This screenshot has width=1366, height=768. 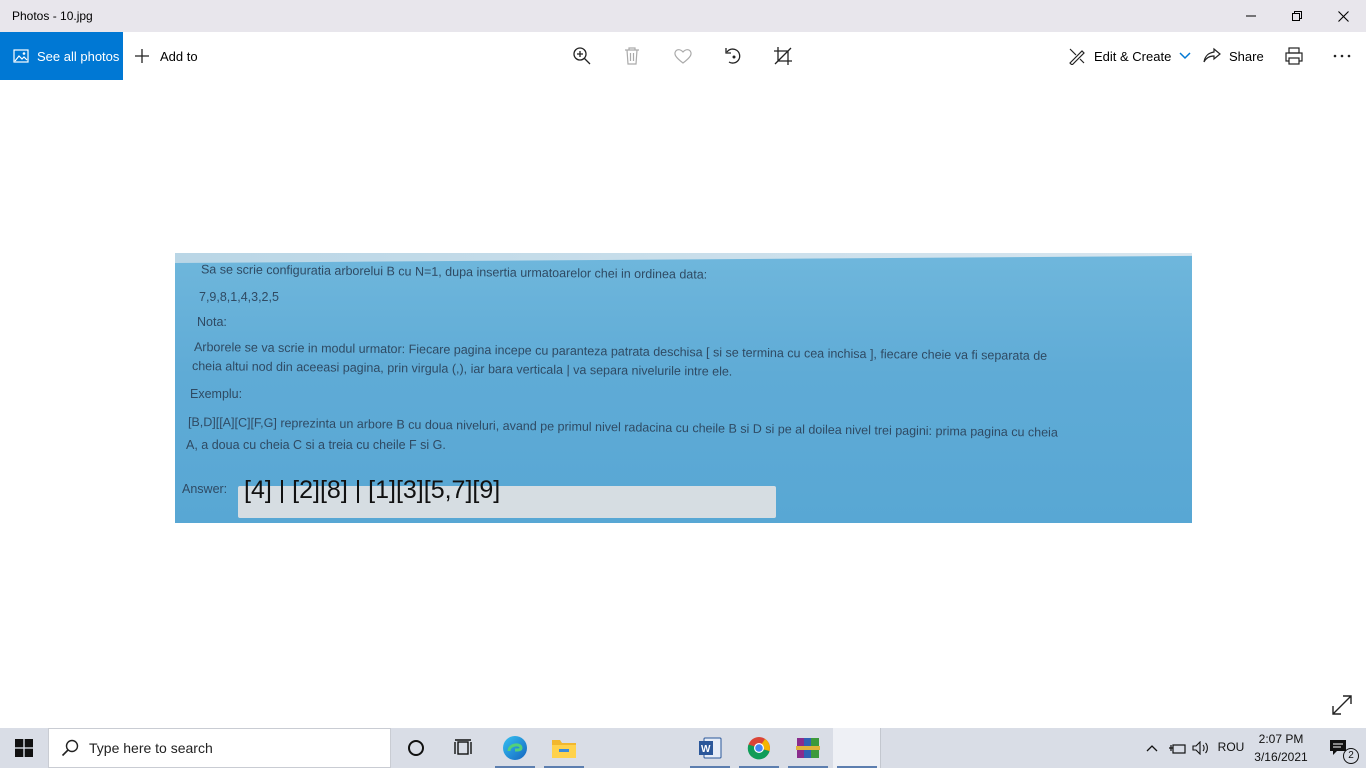 I want to click on plus-icon, so click(x=142, y=56).